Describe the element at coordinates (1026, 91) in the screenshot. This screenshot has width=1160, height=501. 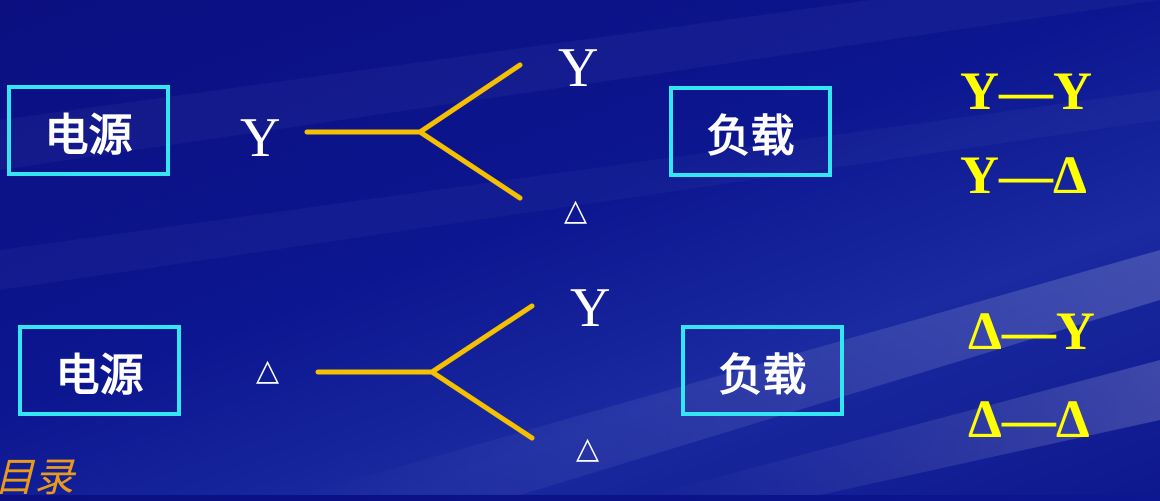
I see `row1-combo-1: Y—Y` at that location.